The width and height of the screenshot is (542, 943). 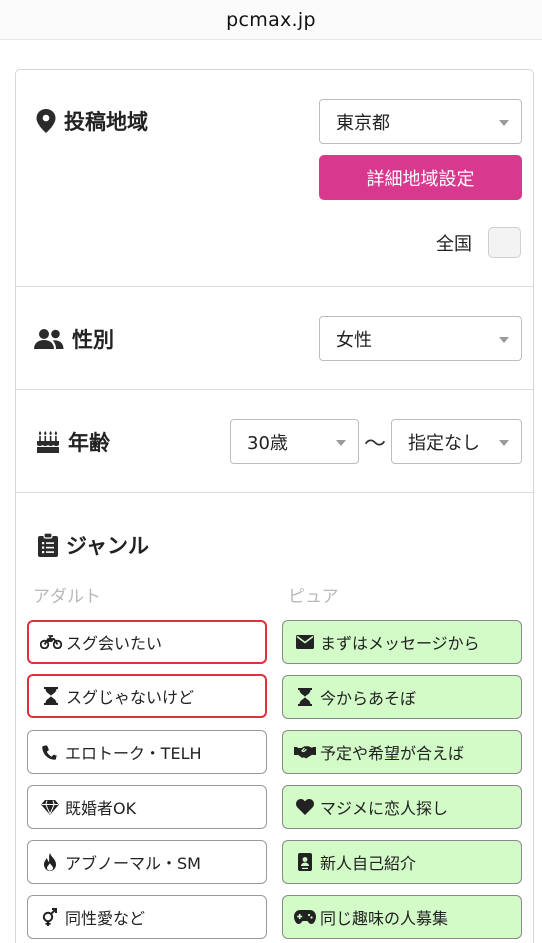 What do you see at coordinates (133, 863) in the screenshot?
I see `genre-label: アブノーマル・SM` at bounding box center [133, 863].